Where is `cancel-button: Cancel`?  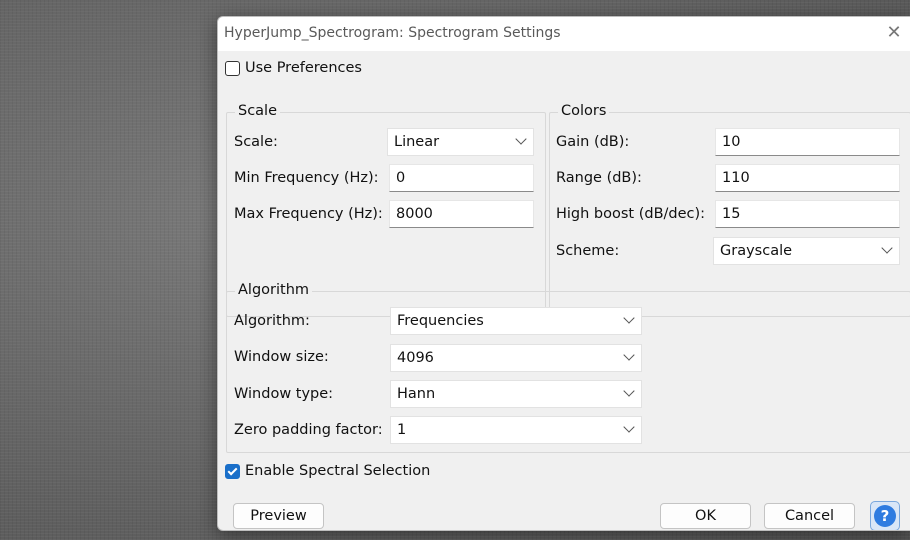 cancel-button: Cancel is located at coordinates (809, 516).